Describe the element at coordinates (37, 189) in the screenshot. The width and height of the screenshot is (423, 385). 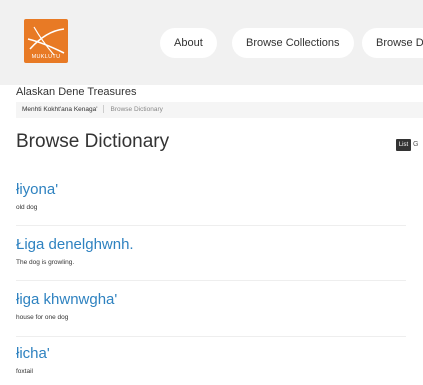
I see `entry-word-link: łiyona'` at that location.